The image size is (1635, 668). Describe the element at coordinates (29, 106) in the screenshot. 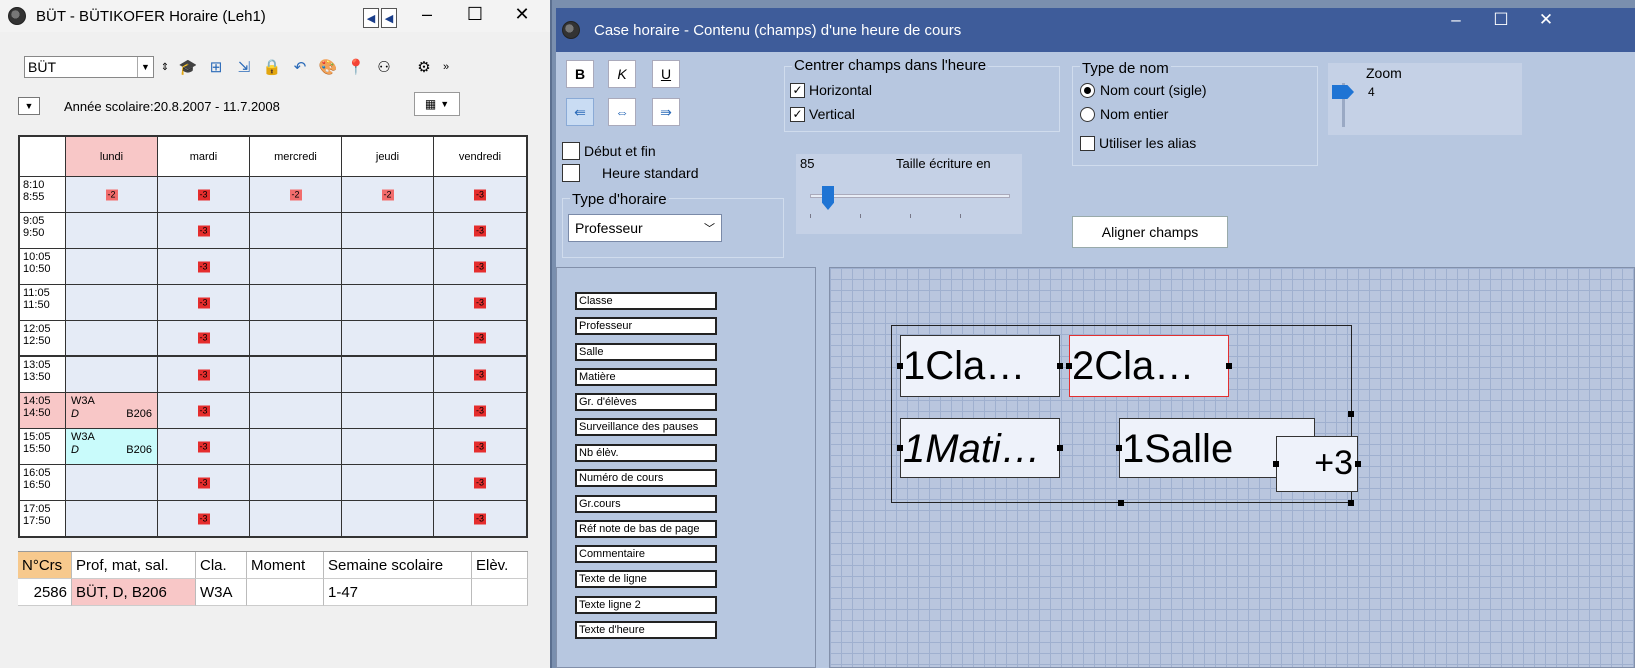

I see `view-dropdown: ▼` at that location.